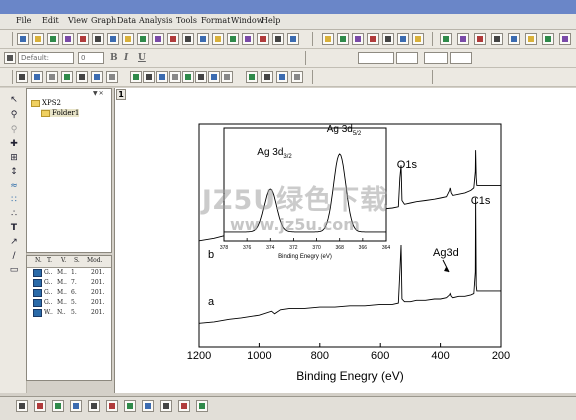  I want to click on pointer-icon: ↖, so click(14, 100).